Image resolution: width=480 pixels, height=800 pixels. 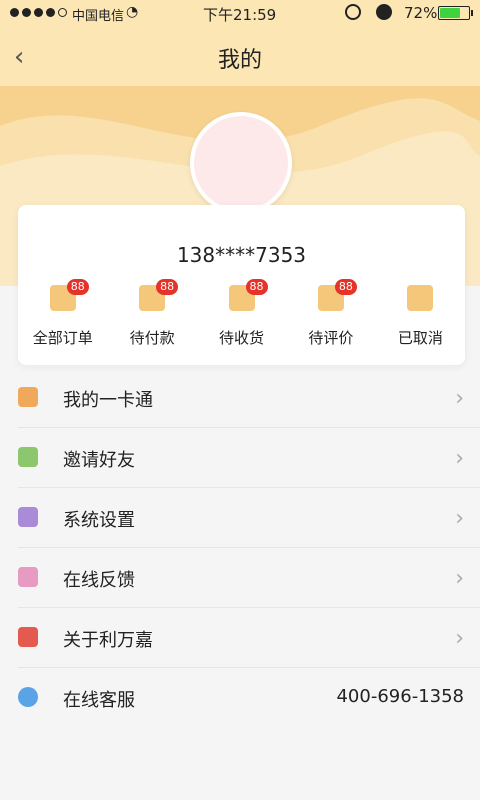 I want to click on menu-item-about: 关于利万嘉 ›, so click(x=249, y=638).